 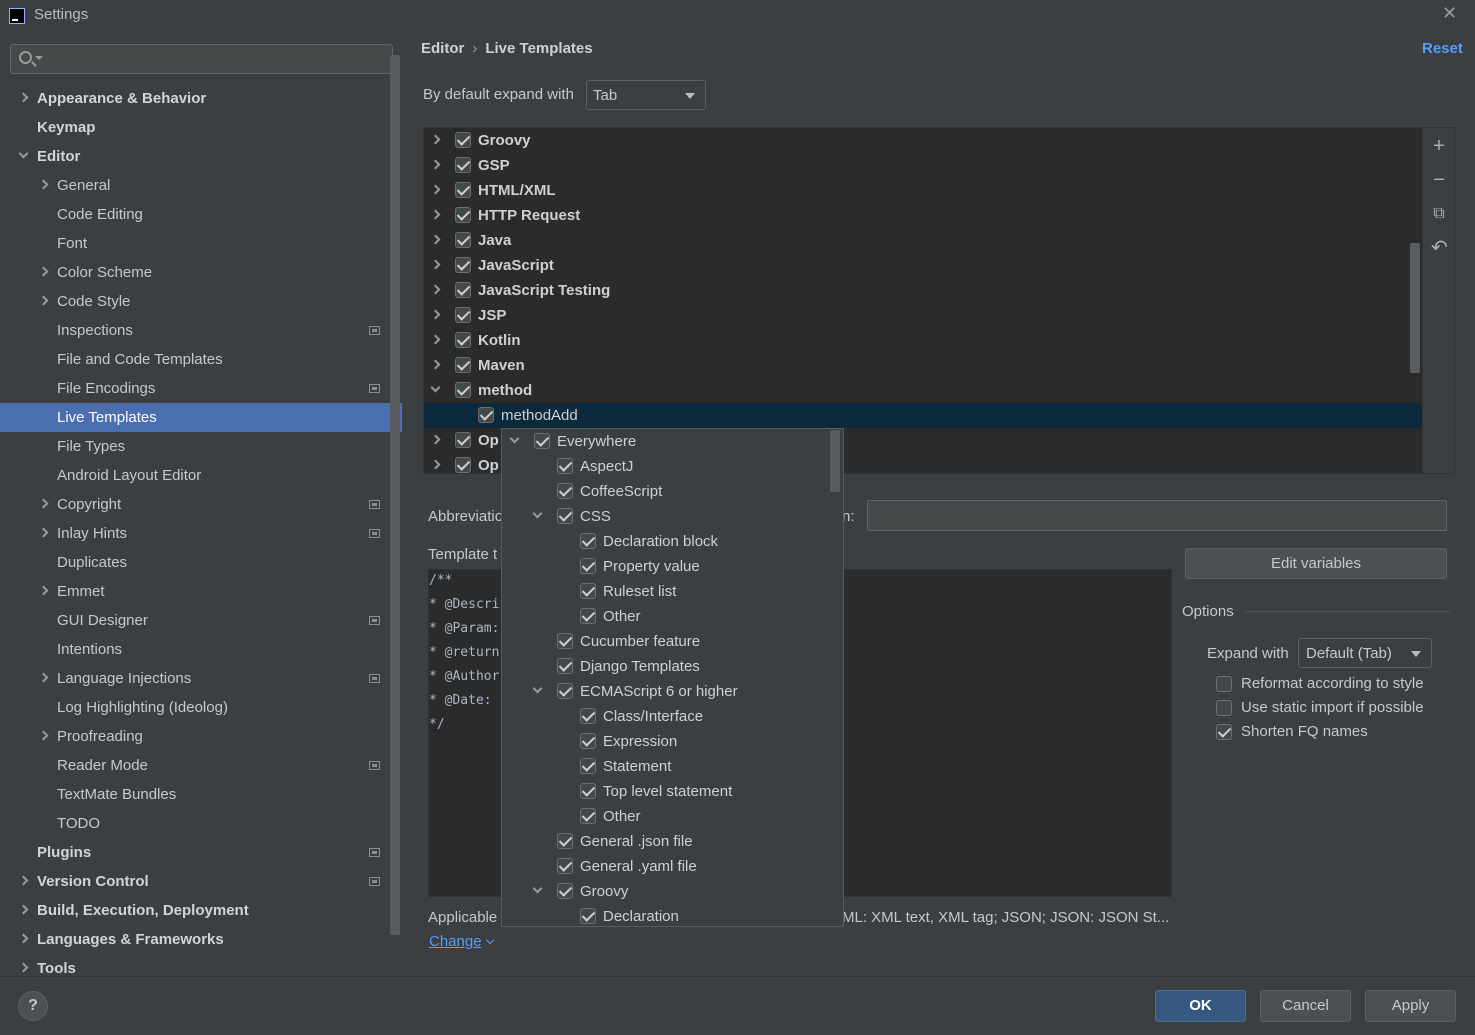 I want to click on restore-icon: ↶, so click(x=1439, y=248).